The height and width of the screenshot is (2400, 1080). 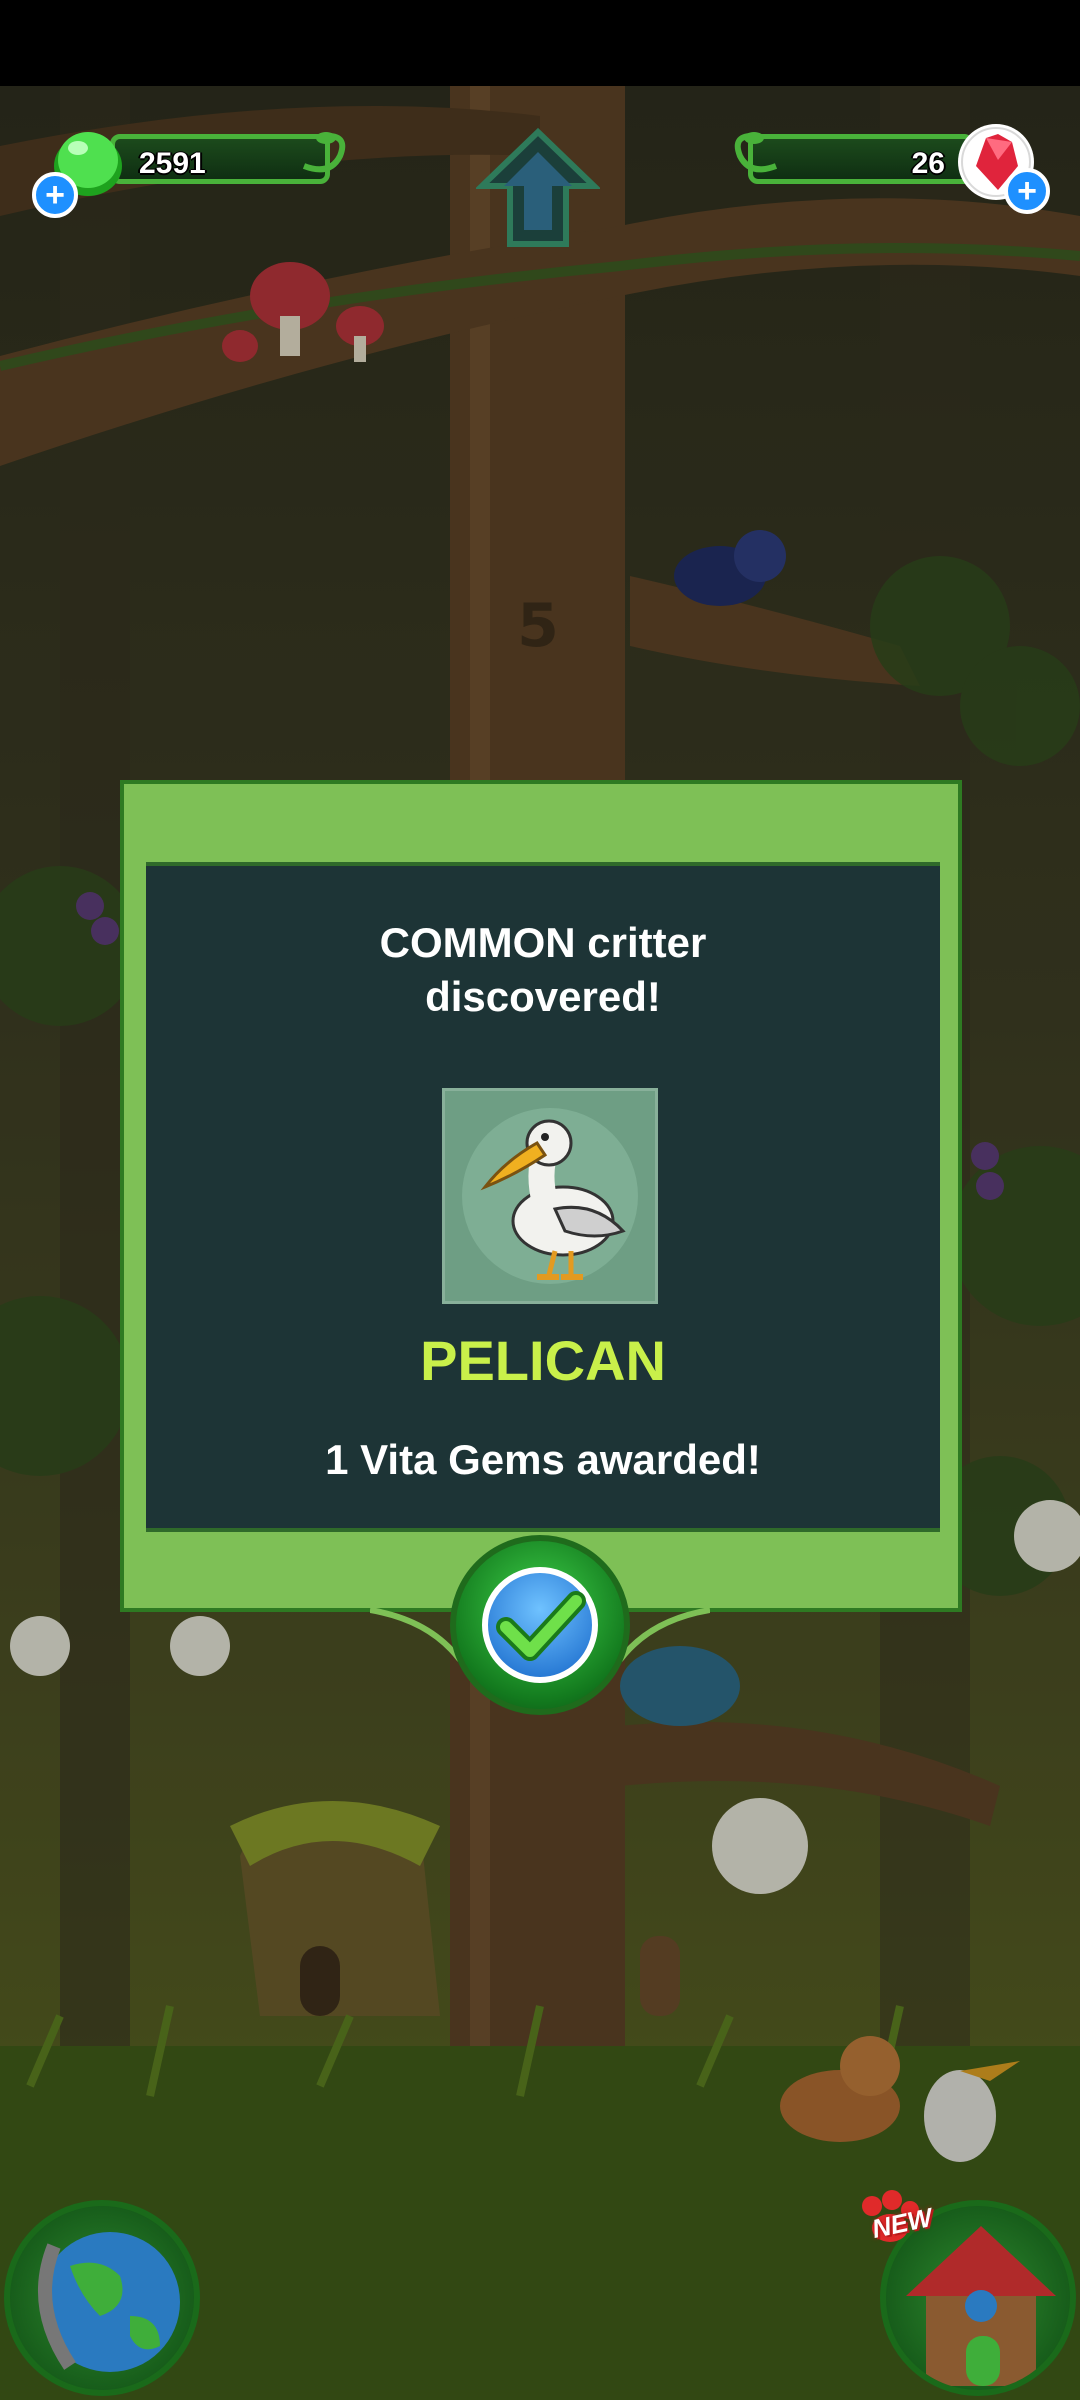 I want to click on dialog-title-line2: discovered!, so click(x=543, y=996).